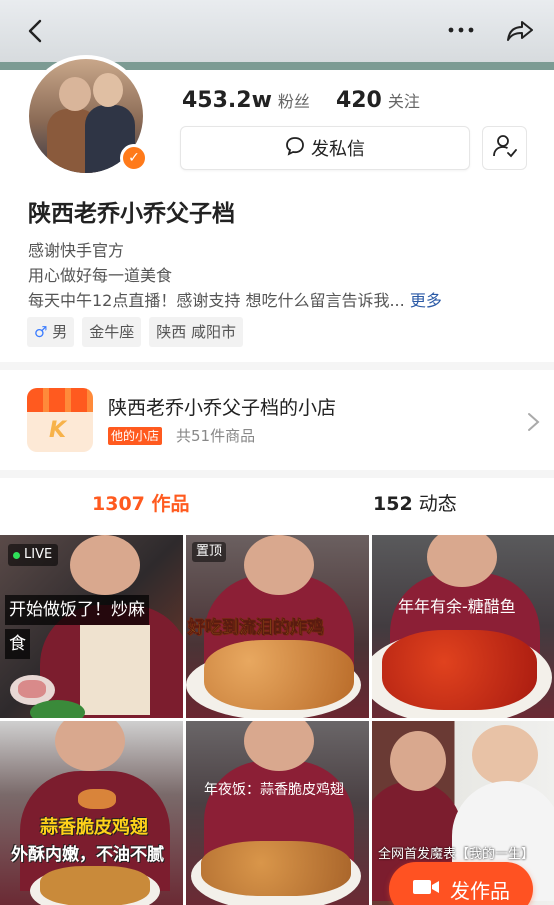 The image size is (554, 905). What do you see at coordinates (426, 300) in the screenshot?
I see `bio-more-link: 更多` at bounding box center [426, 300].